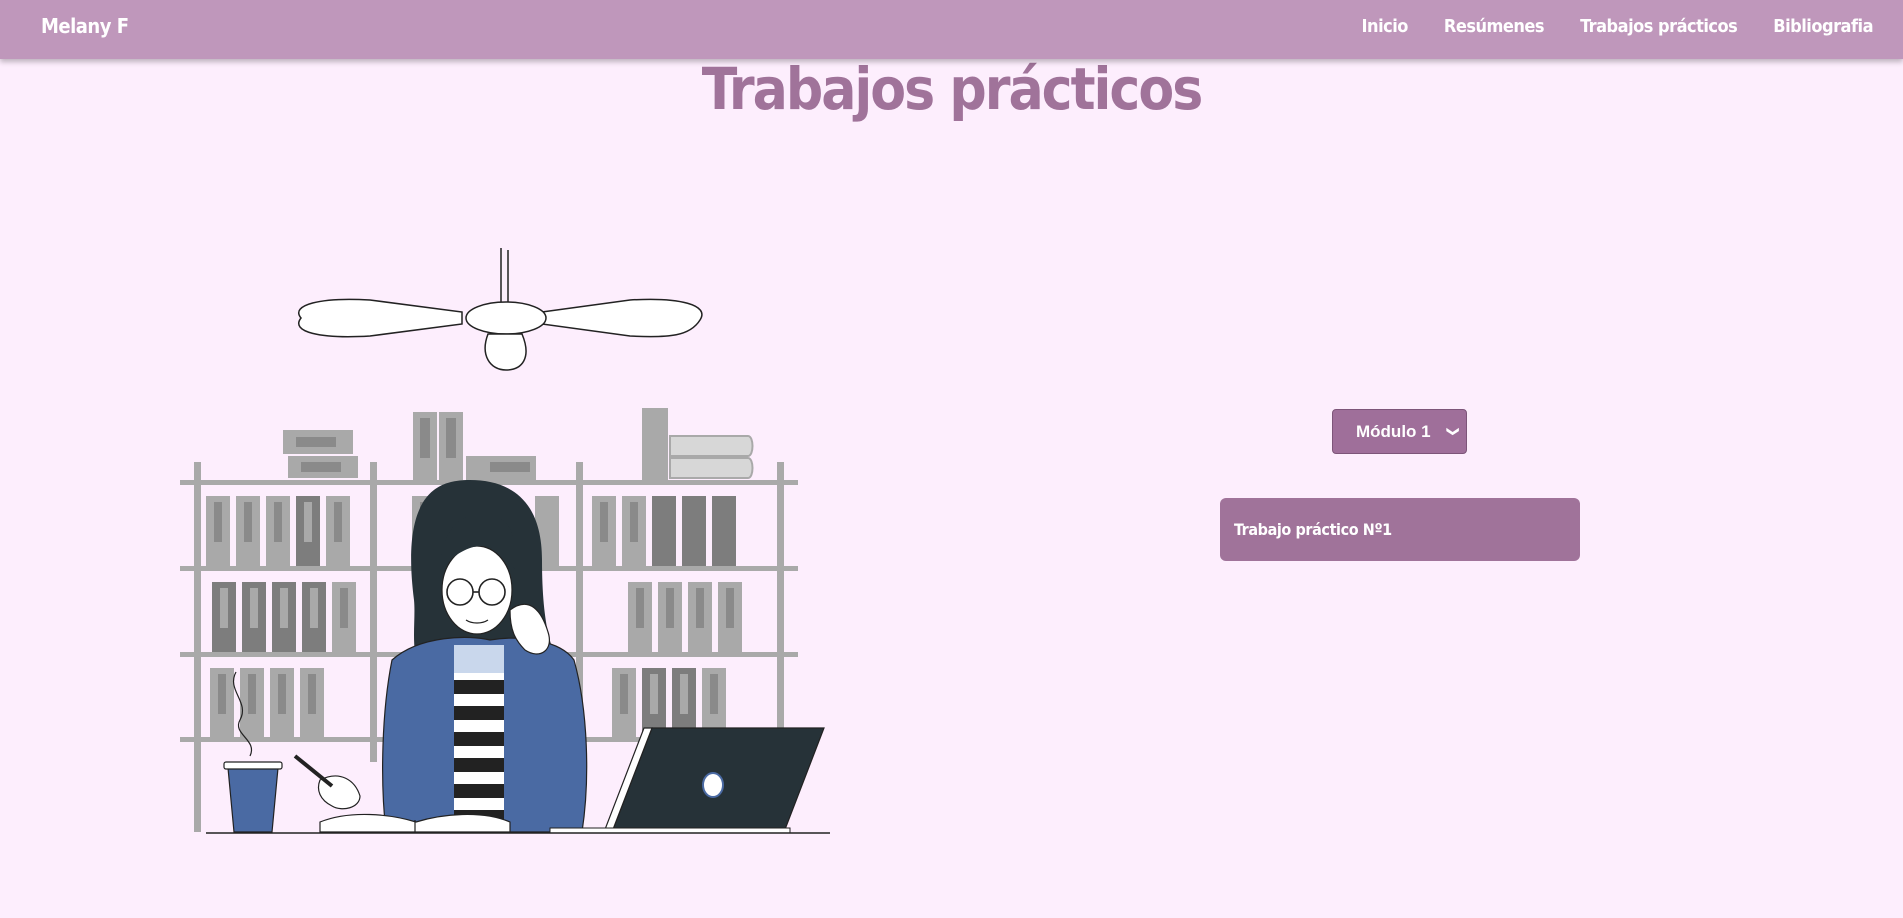 This screenshot has width=1903, height=918. I want to click on laptop-icon, so click(687, 780).